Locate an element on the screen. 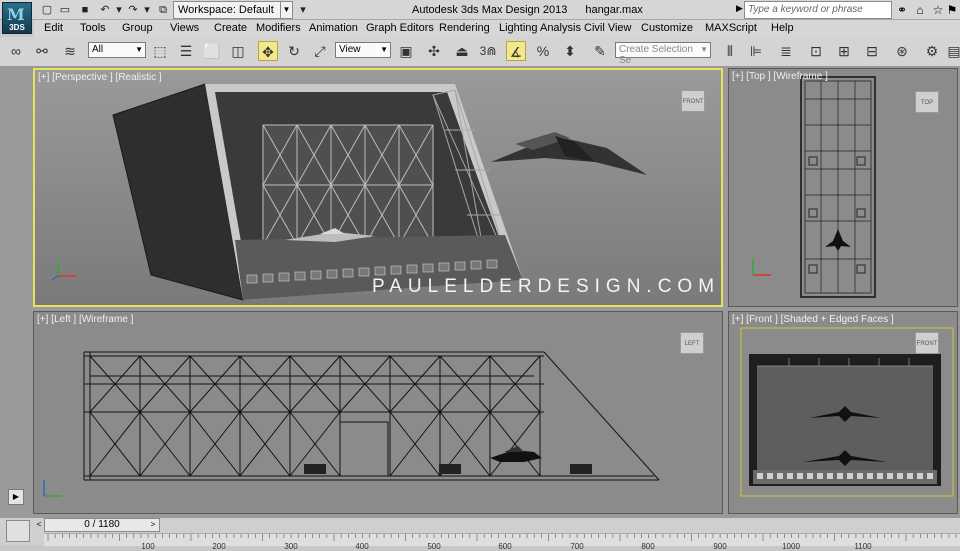 This screenshot has height=551, width=960. viewcube-front: FRONT is located at coordinates (927, 343).